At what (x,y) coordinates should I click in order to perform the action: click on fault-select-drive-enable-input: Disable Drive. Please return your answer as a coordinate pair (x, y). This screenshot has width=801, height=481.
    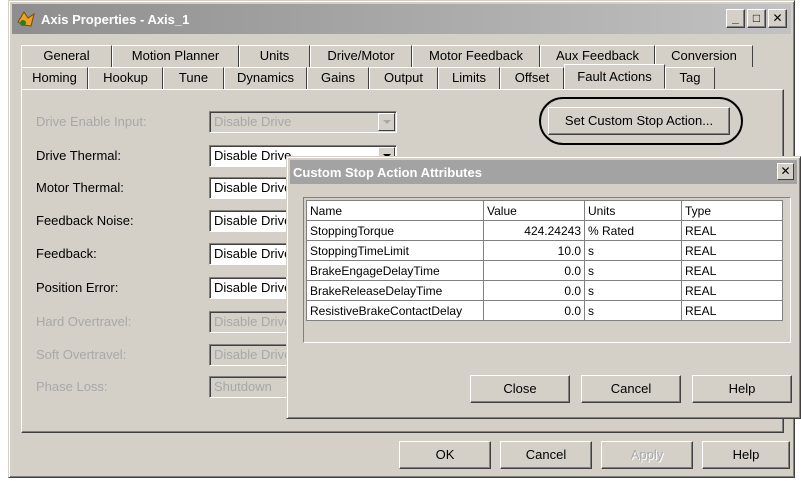
    Looking at the image, I should click on (303, 122).